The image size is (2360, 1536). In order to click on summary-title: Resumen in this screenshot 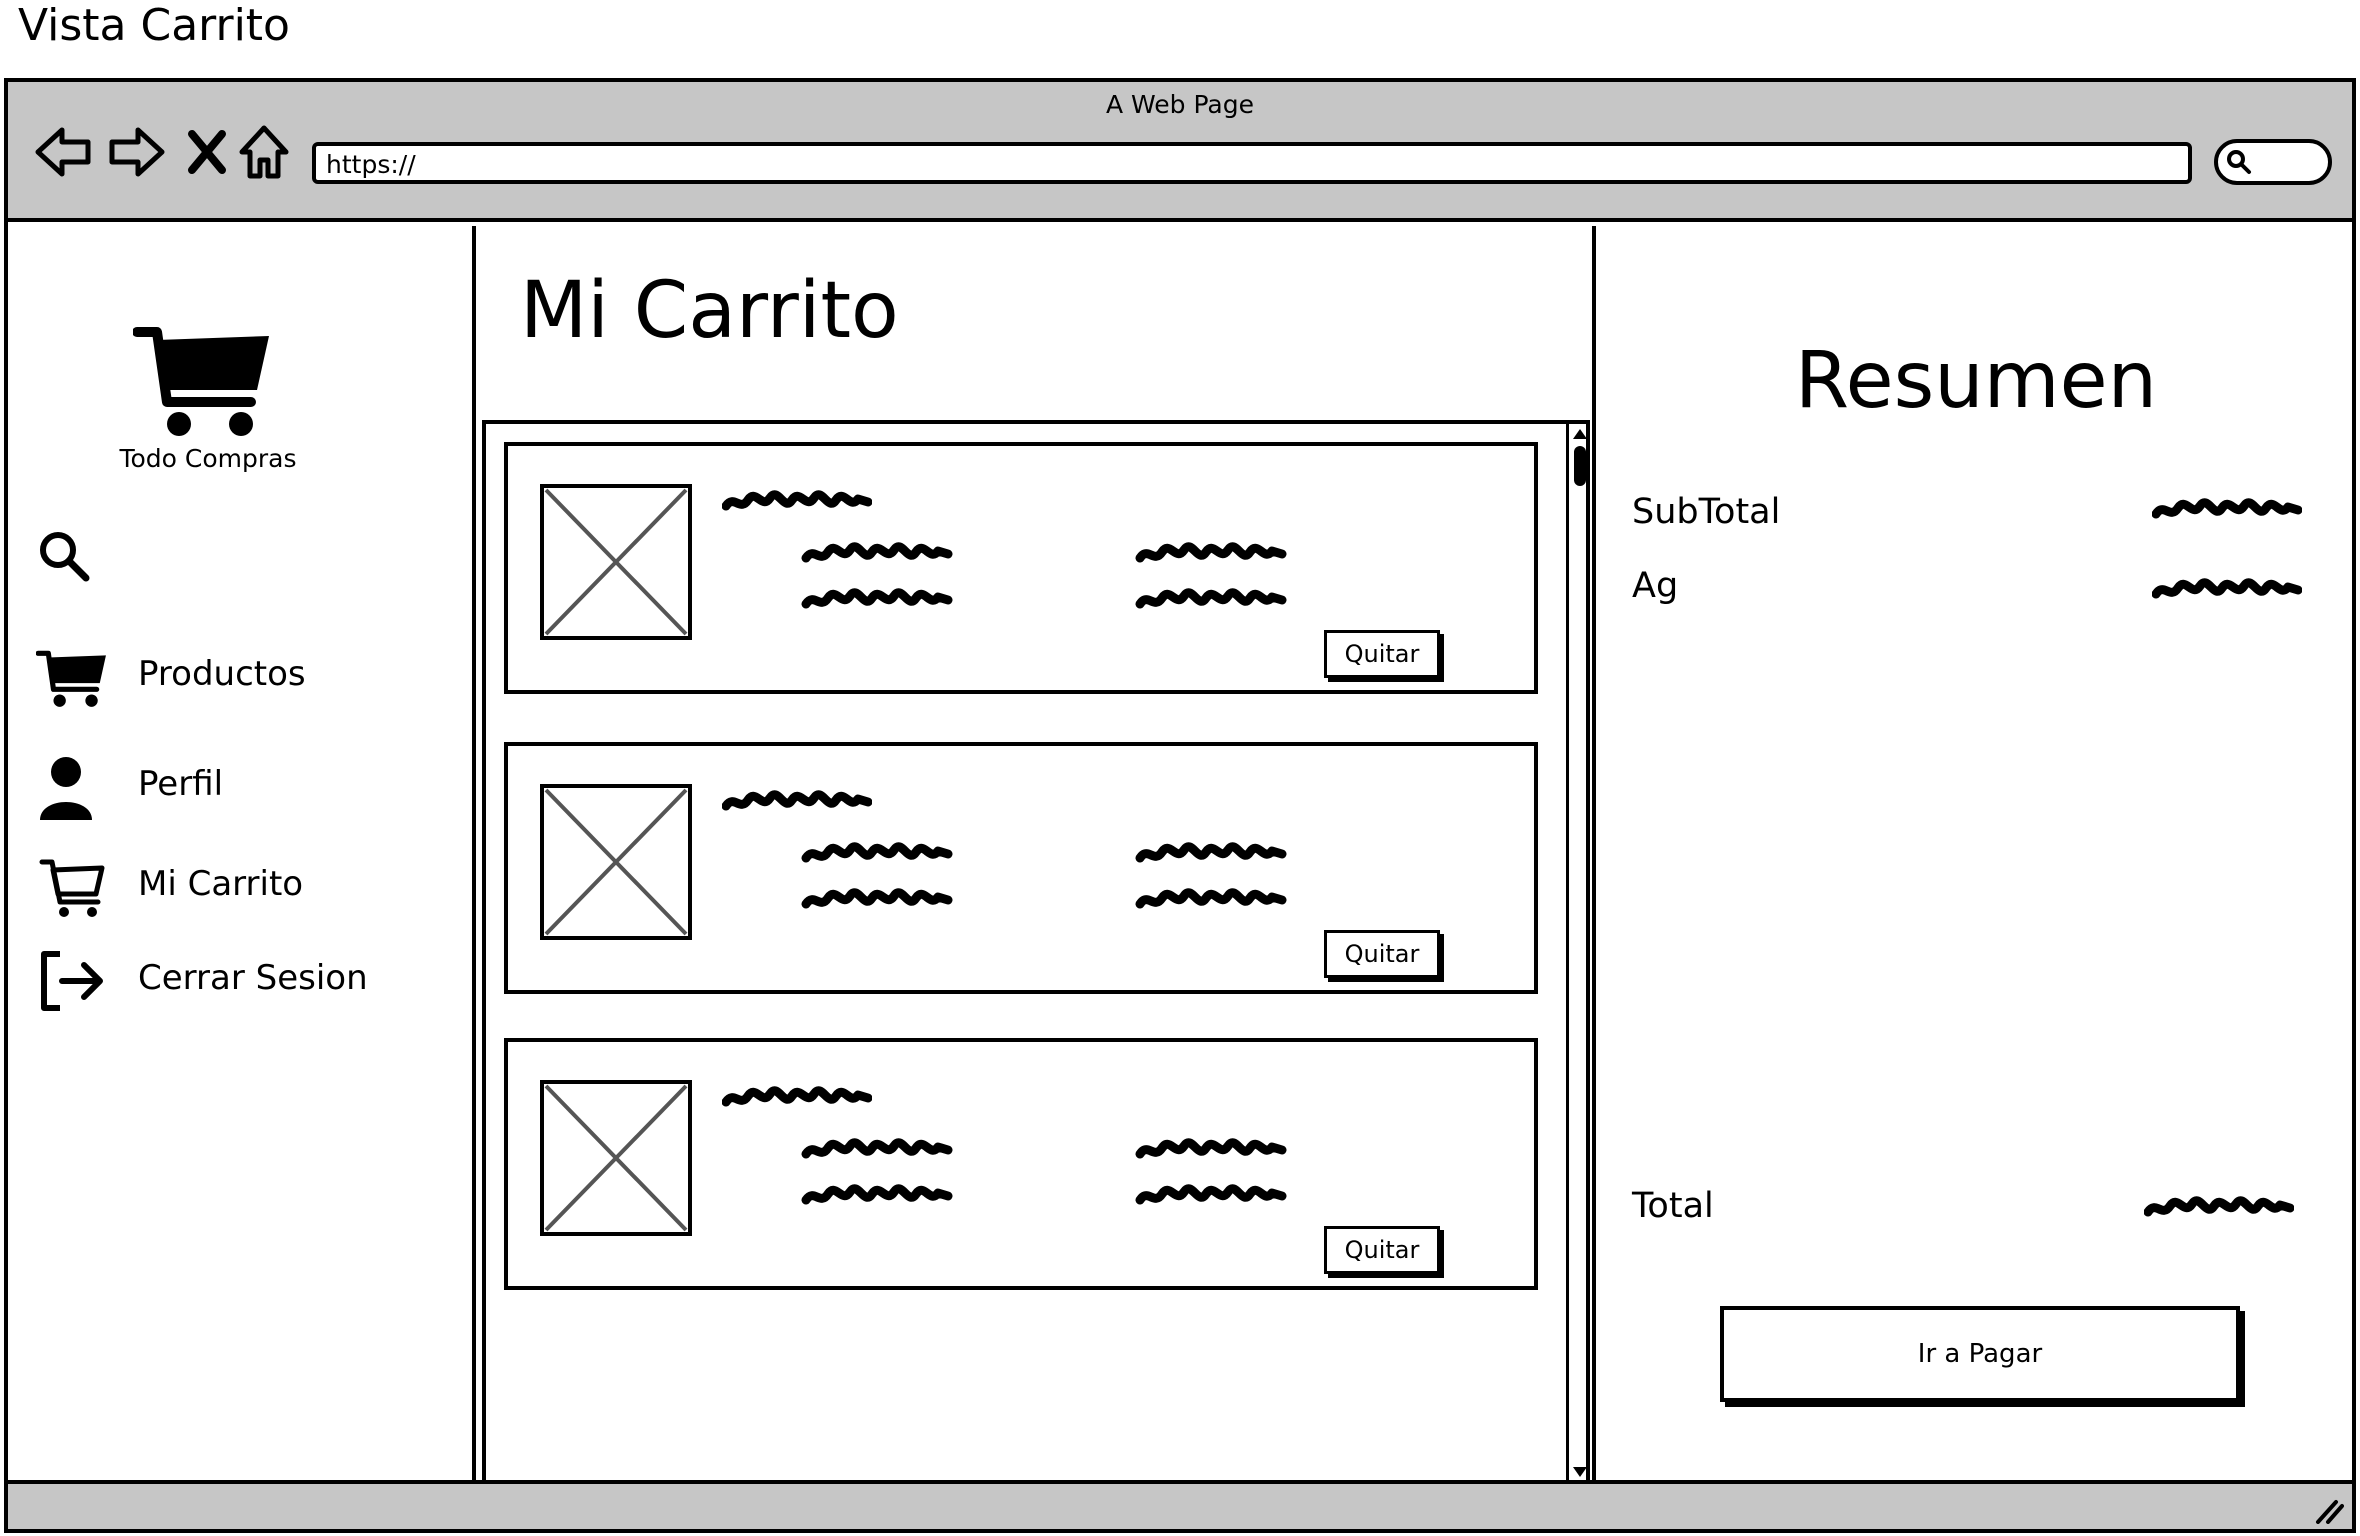, I will do `click(1976, 381)`.